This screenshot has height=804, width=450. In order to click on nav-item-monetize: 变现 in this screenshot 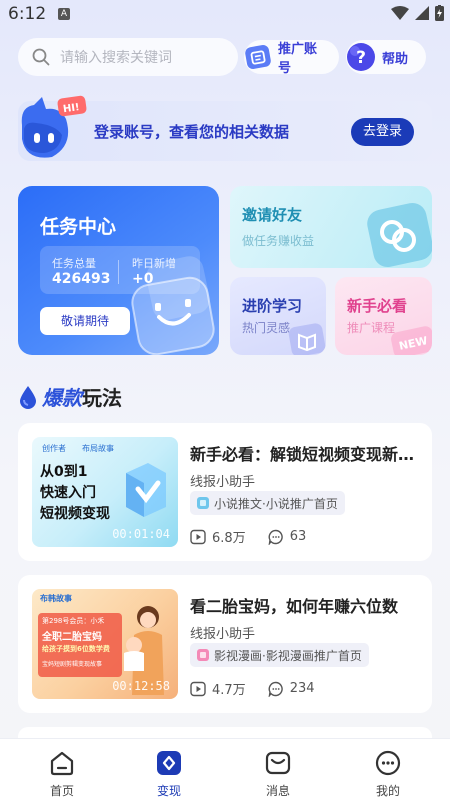, I will do `click(169, 774)`.